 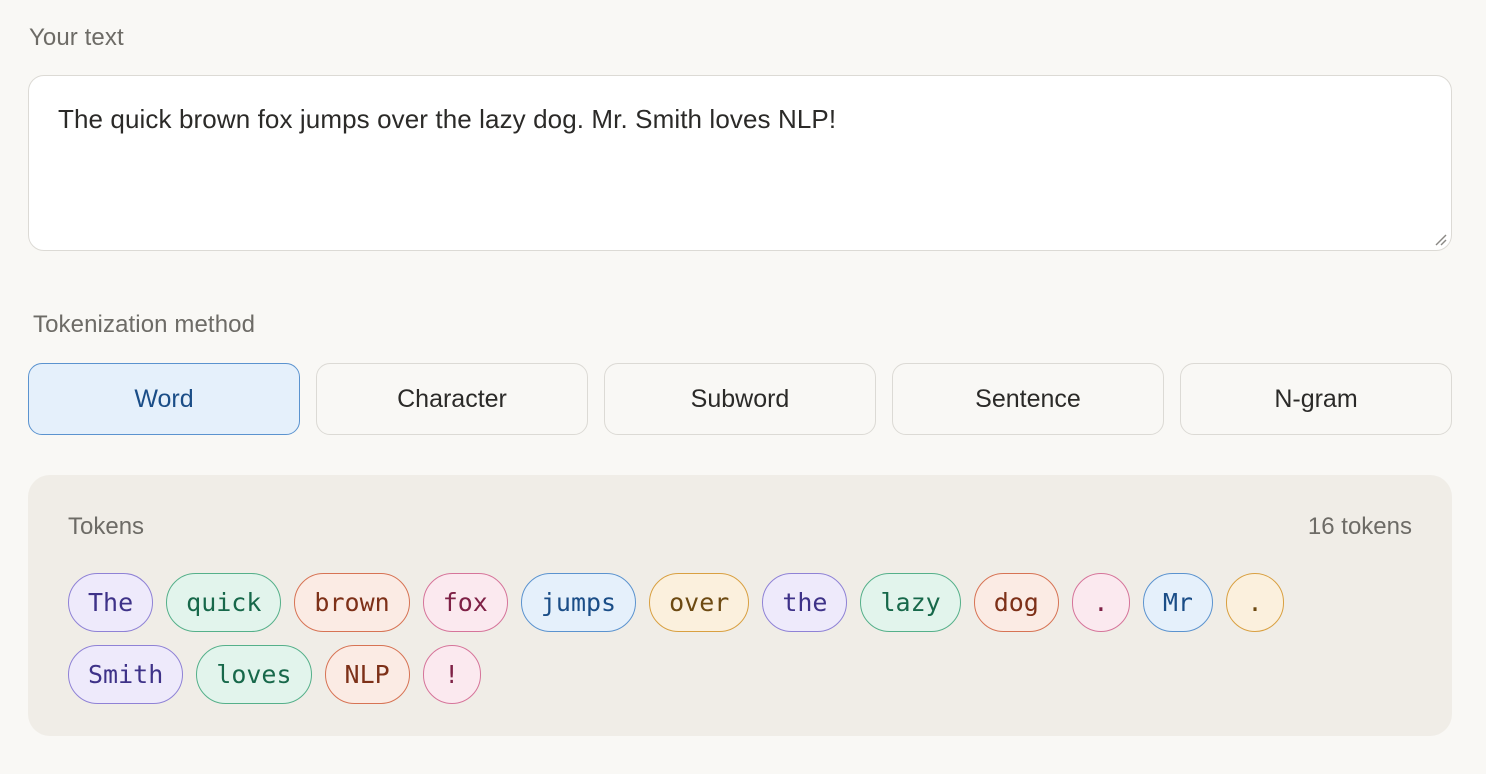 I want to click on token-chip: The, so click(x=111, y=602).